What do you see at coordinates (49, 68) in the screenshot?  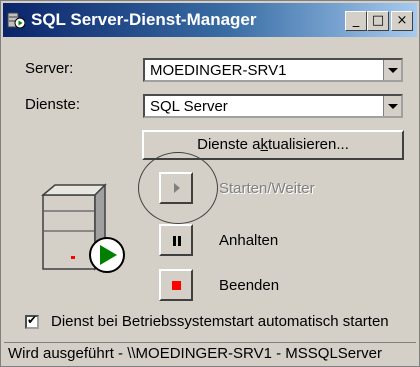 I see `server-label: Server:` at bounding box center [49, 68].